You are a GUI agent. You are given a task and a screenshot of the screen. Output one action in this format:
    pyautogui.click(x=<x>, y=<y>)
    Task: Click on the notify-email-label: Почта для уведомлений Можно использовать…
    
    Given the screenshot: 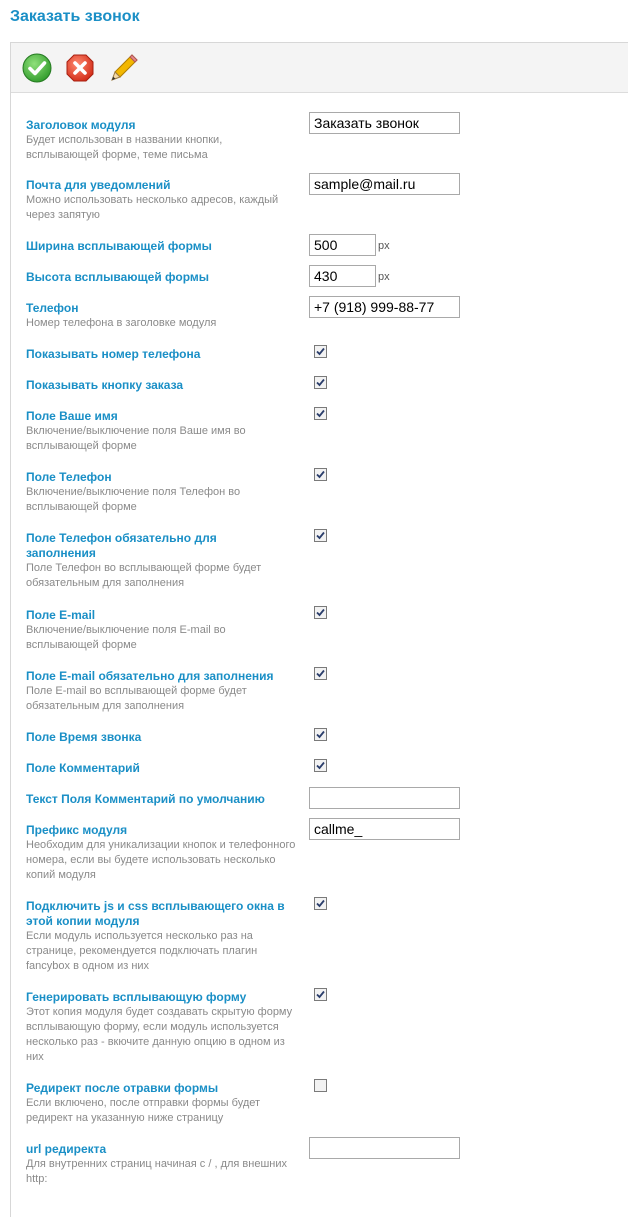 What is the action you would take?
    pyautogui.click(x=161, y=200)
    